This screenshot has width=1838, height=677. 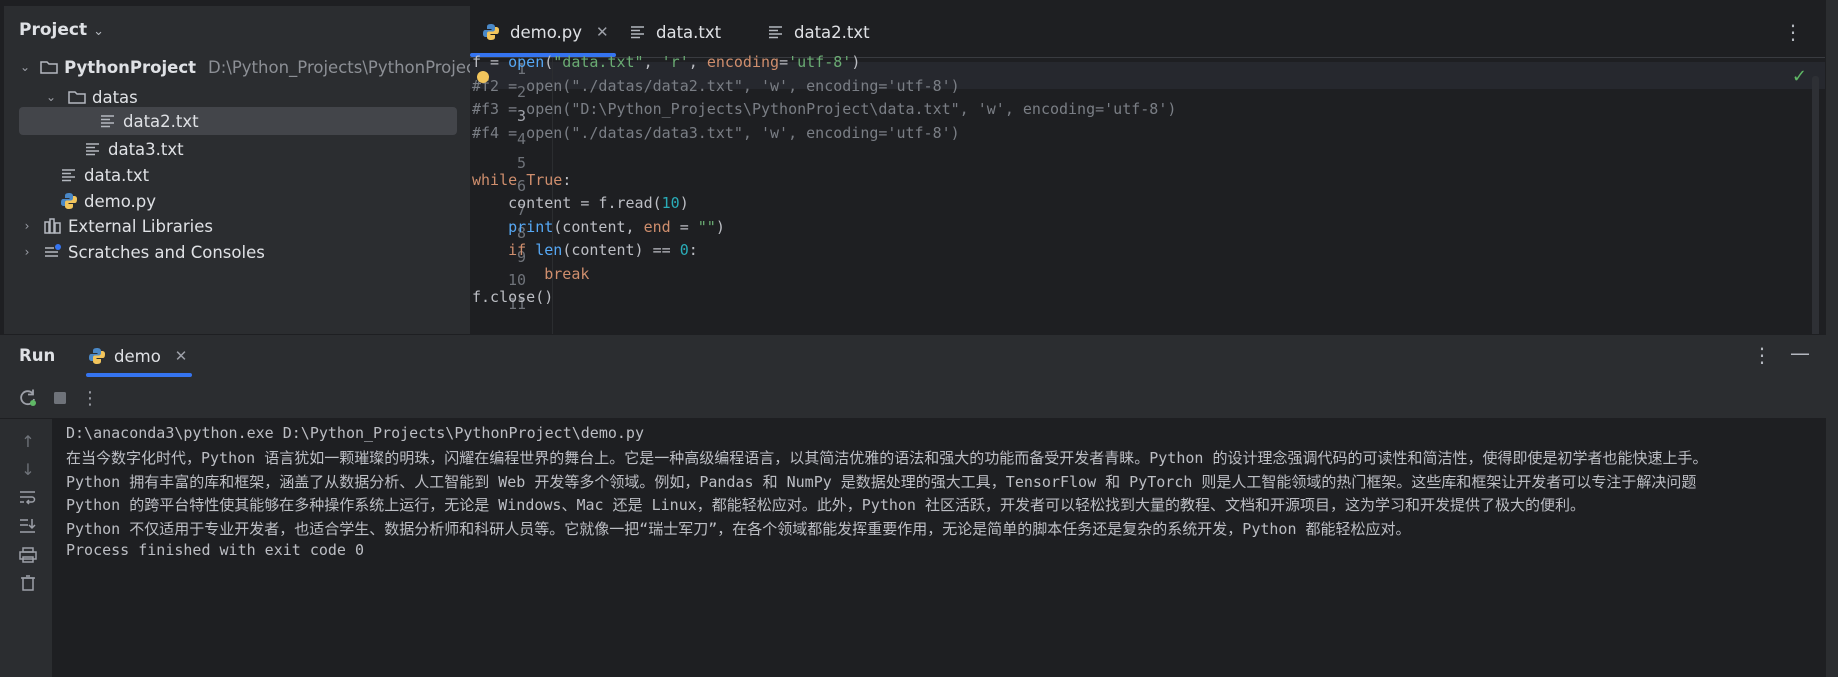 I want to click on tree-item-data2-txt: data2.txt, so click(x=238, y=121).